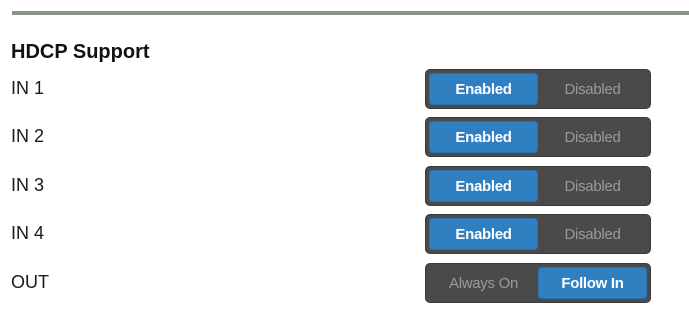  Describe the element at coordinates (483, 89) in the screenshot. I see `in1-enabled-button: Enabled` at that location.